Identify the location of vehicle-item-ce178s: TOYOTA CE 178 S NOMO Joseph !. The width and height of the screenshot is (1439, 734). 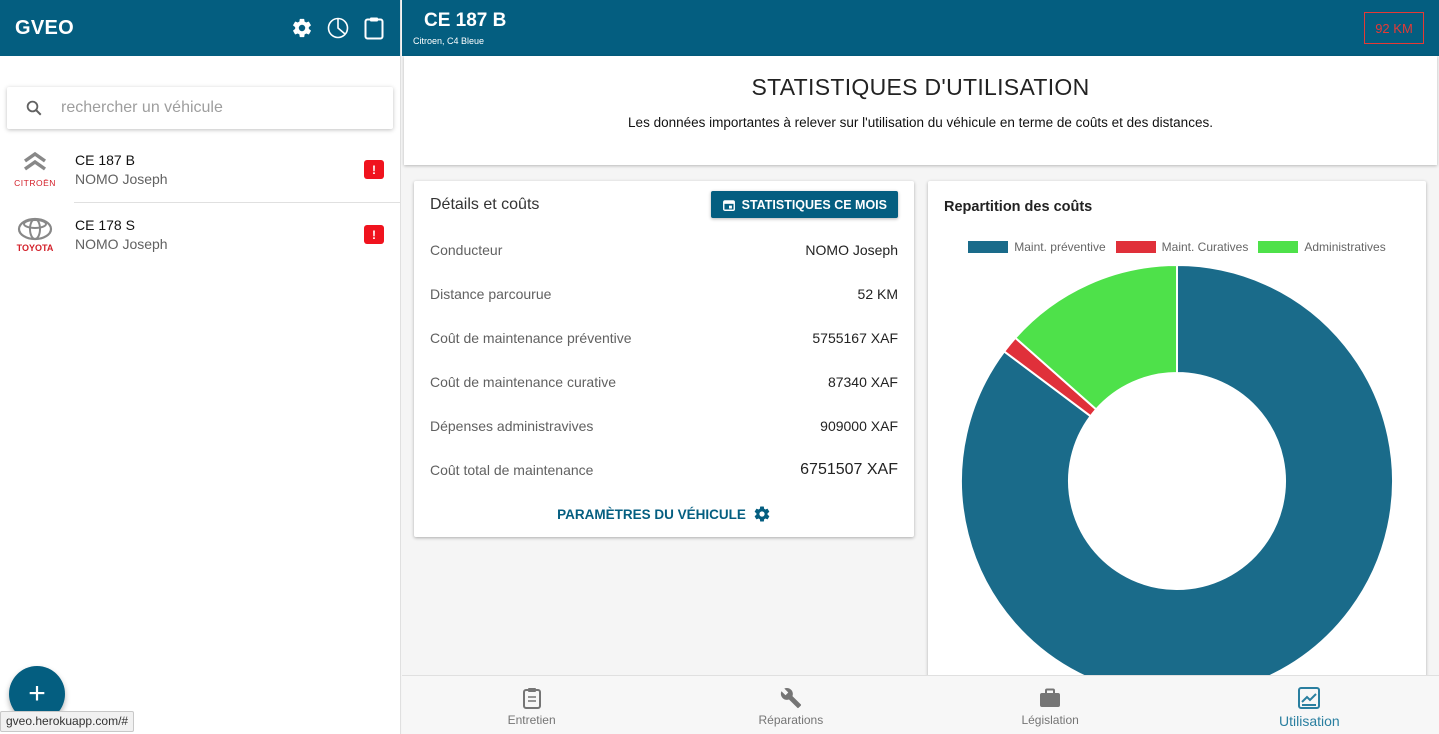
(200, 234).